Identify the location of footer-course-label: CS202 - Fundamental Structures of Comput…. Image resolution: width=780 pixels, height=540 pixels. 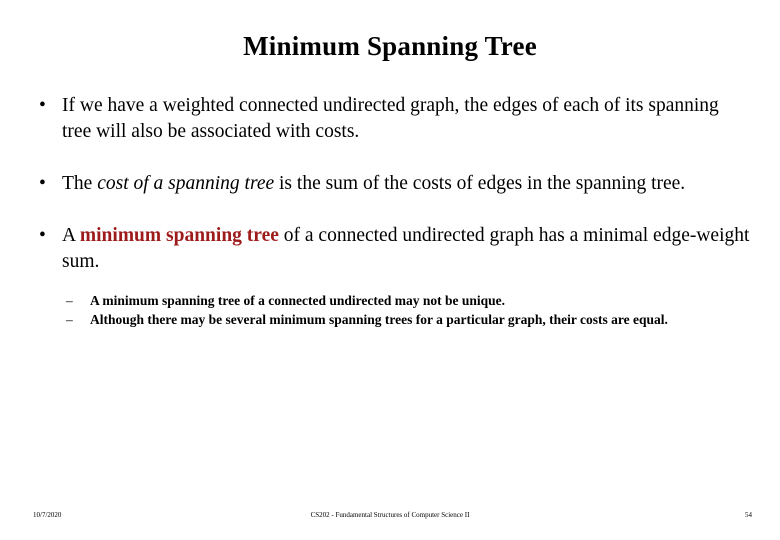
(390, 515).